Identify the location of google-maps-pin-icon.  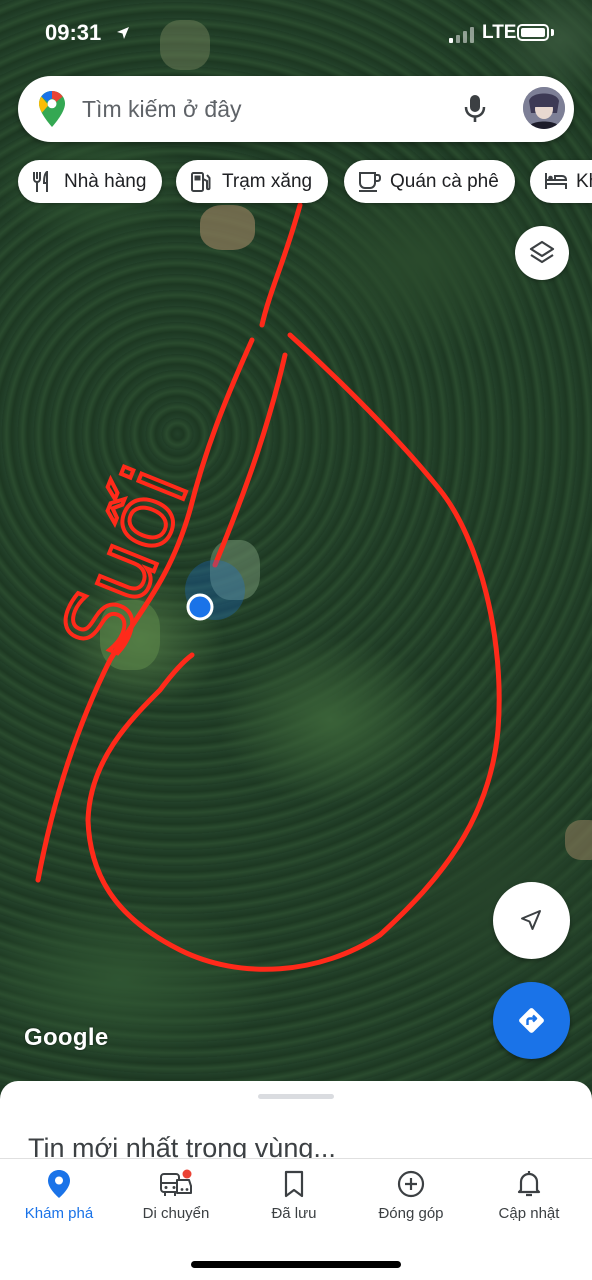
(52, 109).